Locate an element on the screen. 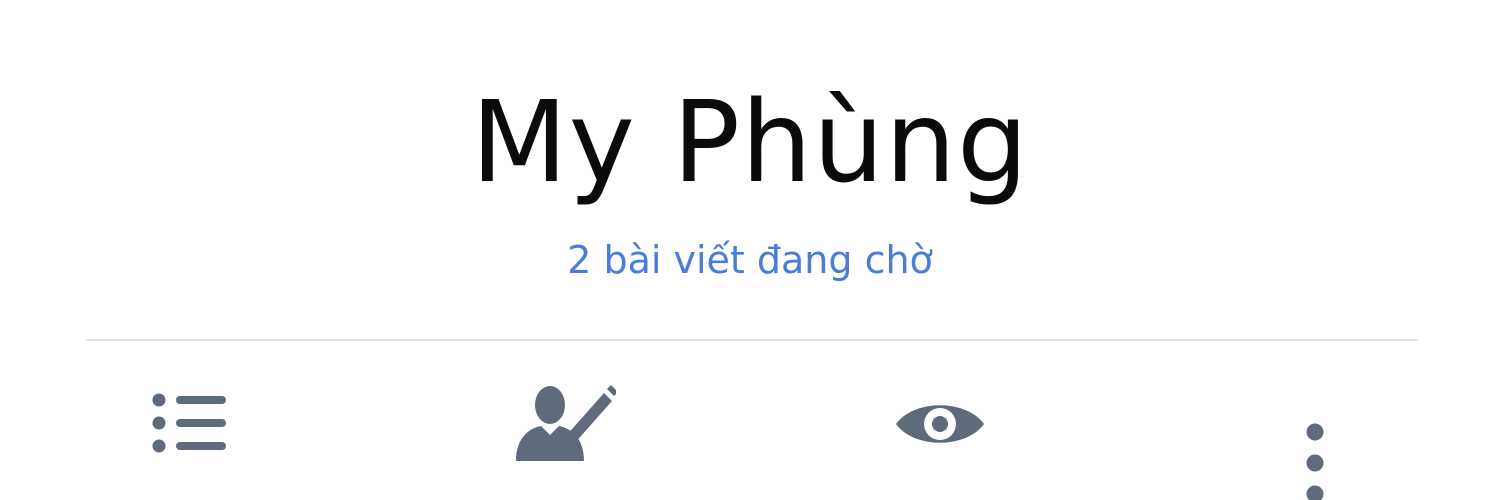 This screenshot has width=1500, height=500. more-options-button is located at coordinates (1315, 458).